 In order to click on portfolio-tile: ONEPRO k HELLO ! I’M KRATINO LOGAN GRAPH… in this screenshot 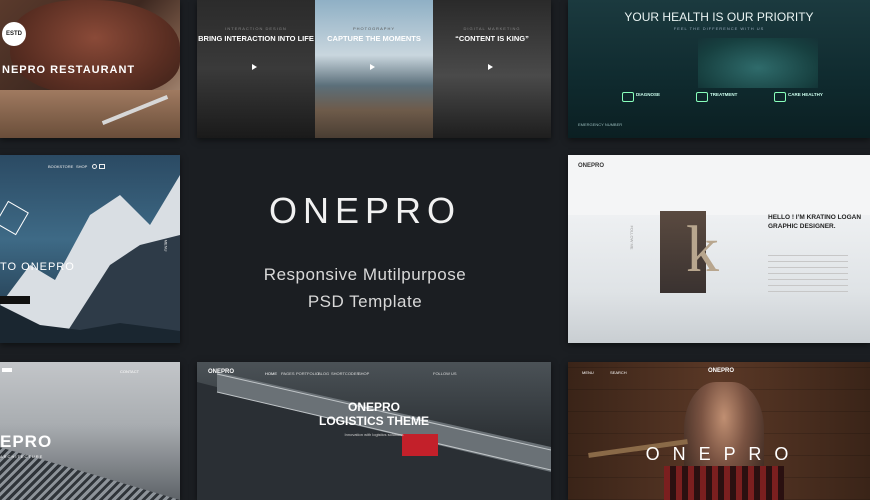, I will do `click(719, 249)`.